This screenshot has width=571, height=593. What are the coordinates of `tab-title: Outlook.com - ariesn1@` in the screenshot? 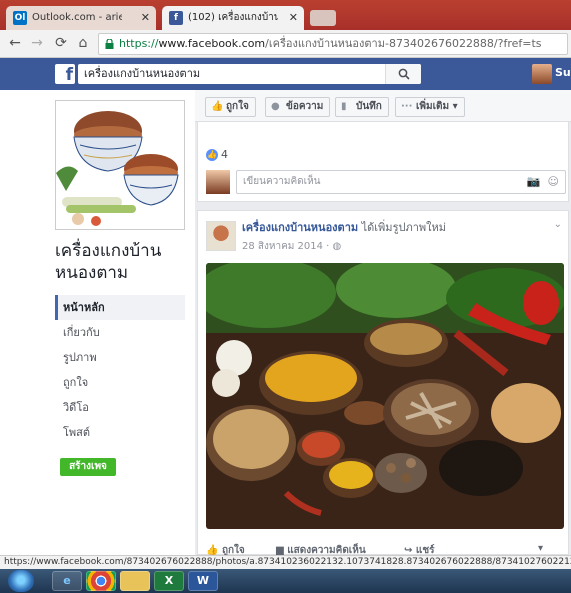 It's located at (77, 17).